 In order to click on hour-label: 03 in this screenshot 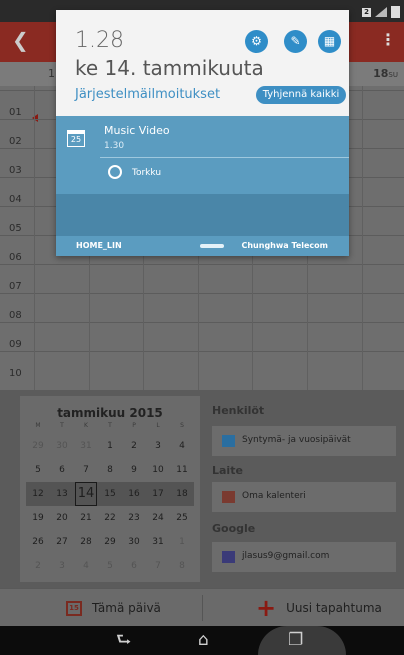, I will do `click(15, 170)`.